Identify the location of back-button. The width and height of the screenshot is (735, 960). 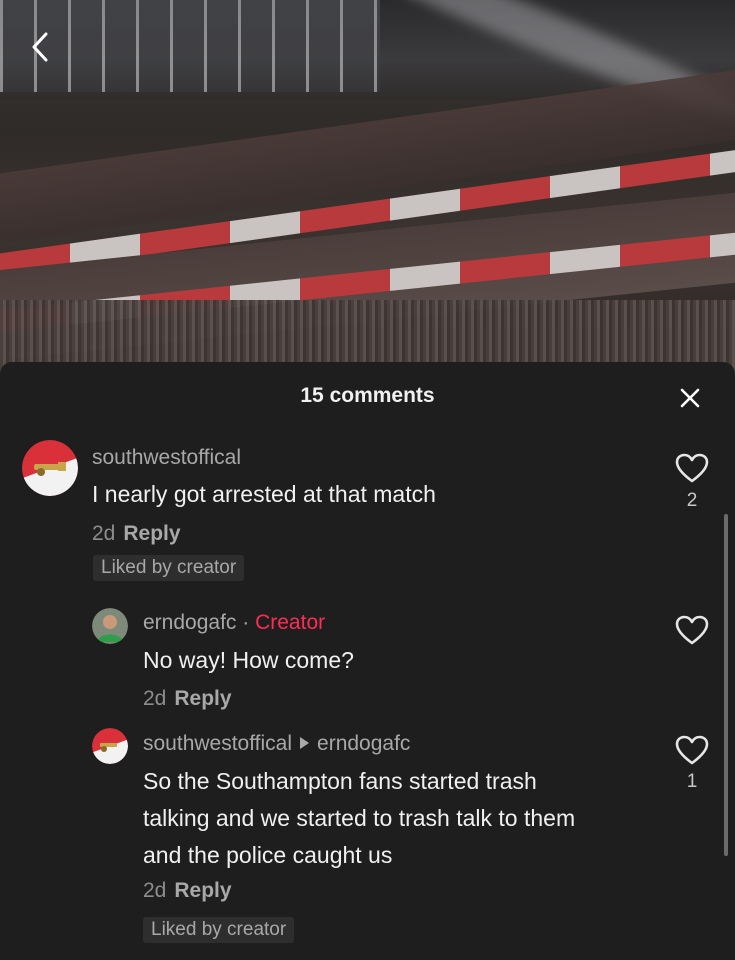
(41, 47).